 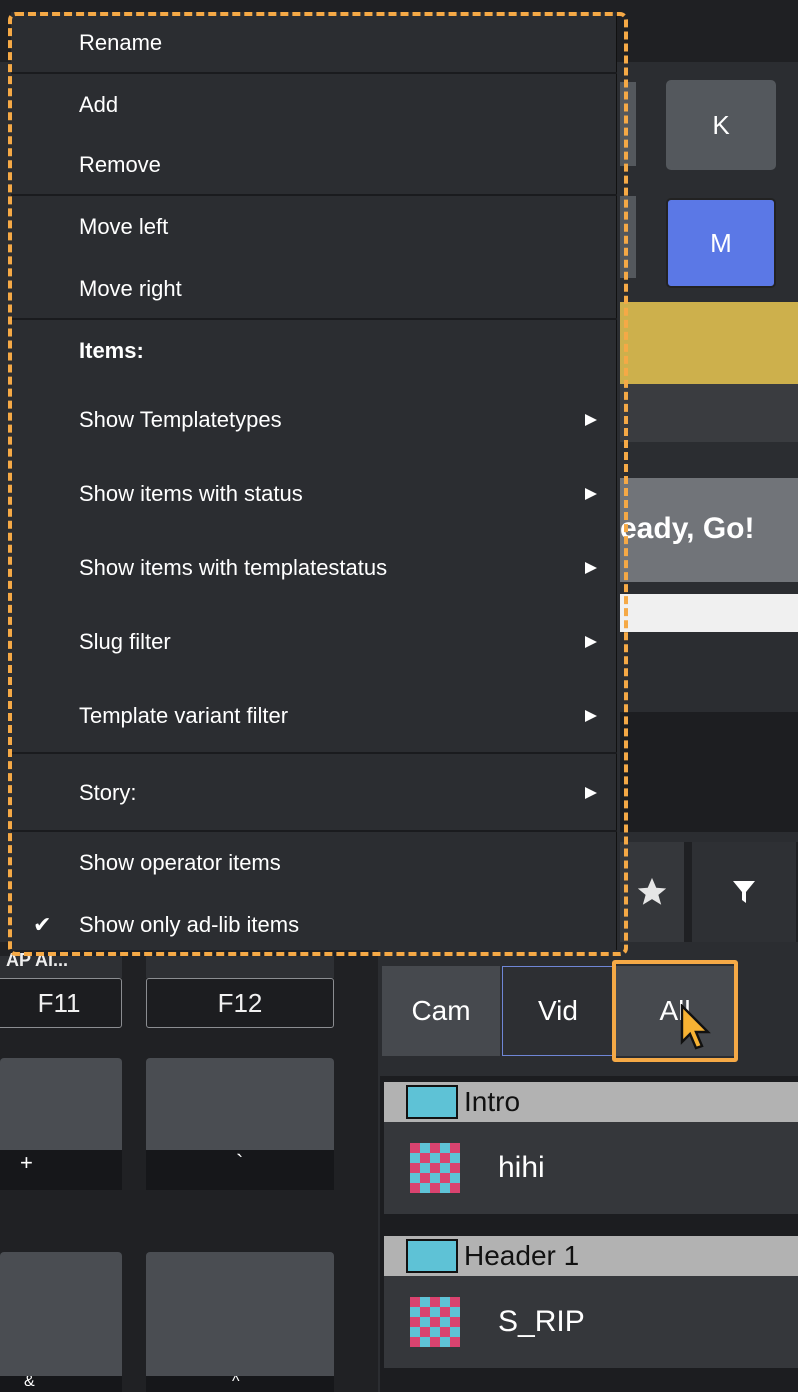 What do you see at coordinates (180, 419) in the screenshot?
I see `menu-item-label: Show Templatetypes` at bounding box center [180, 419].